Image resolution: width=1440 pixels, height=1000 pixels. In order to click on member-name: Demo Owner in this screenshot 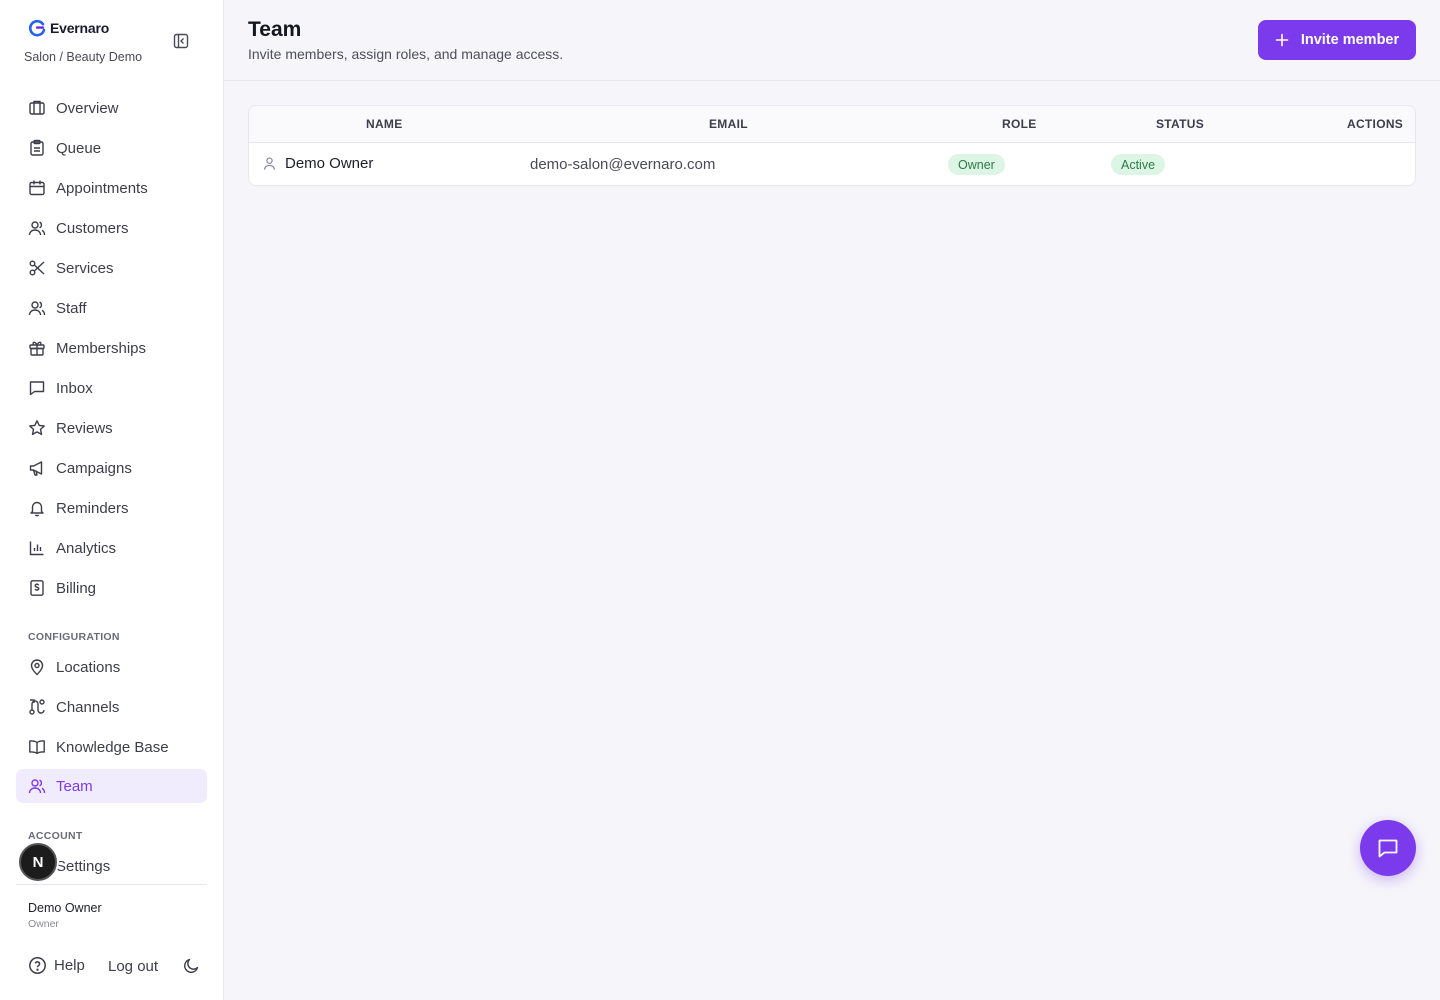, I will do `click(329, 163)`.